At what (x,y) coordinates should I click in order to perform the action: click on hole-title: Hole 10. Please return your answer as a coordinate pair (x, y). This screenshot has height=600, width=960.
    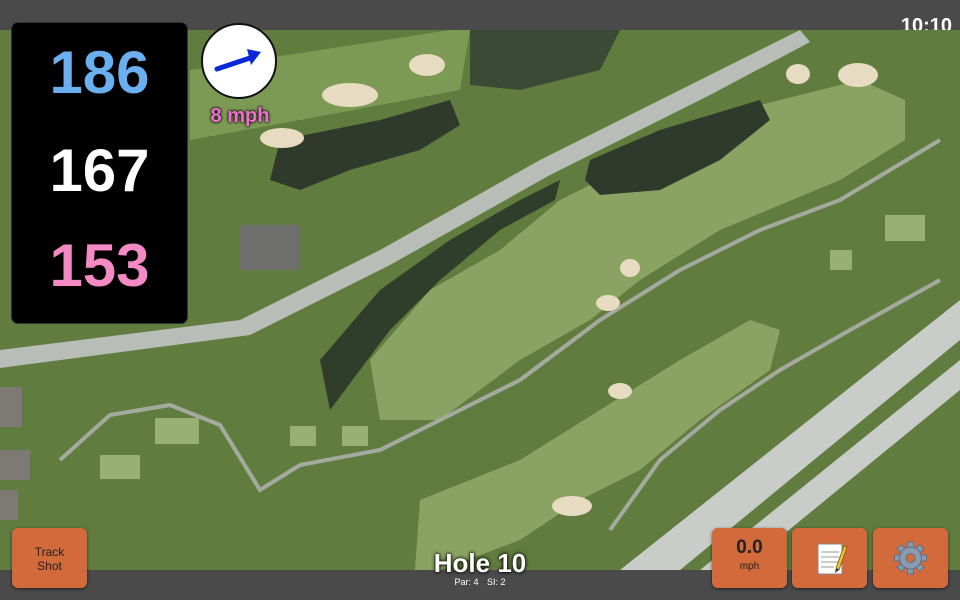
    Looking at the image, I should click on (480, 563).